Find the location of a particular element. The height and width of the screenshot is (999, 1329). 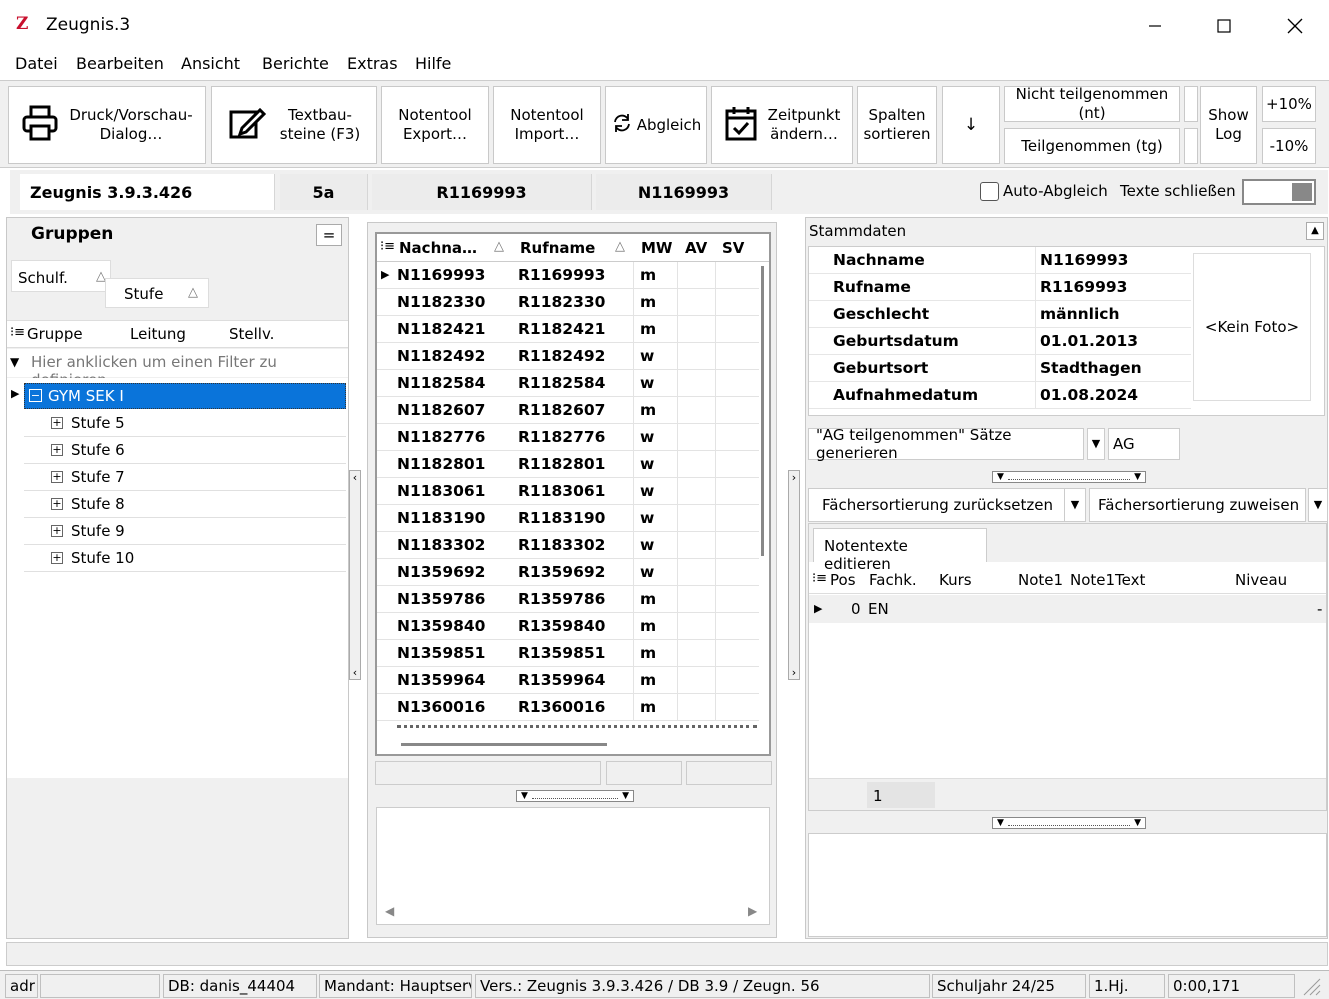

faecher-expand-splitter: ▼ ▼ is located at coordinates (1069, 823).